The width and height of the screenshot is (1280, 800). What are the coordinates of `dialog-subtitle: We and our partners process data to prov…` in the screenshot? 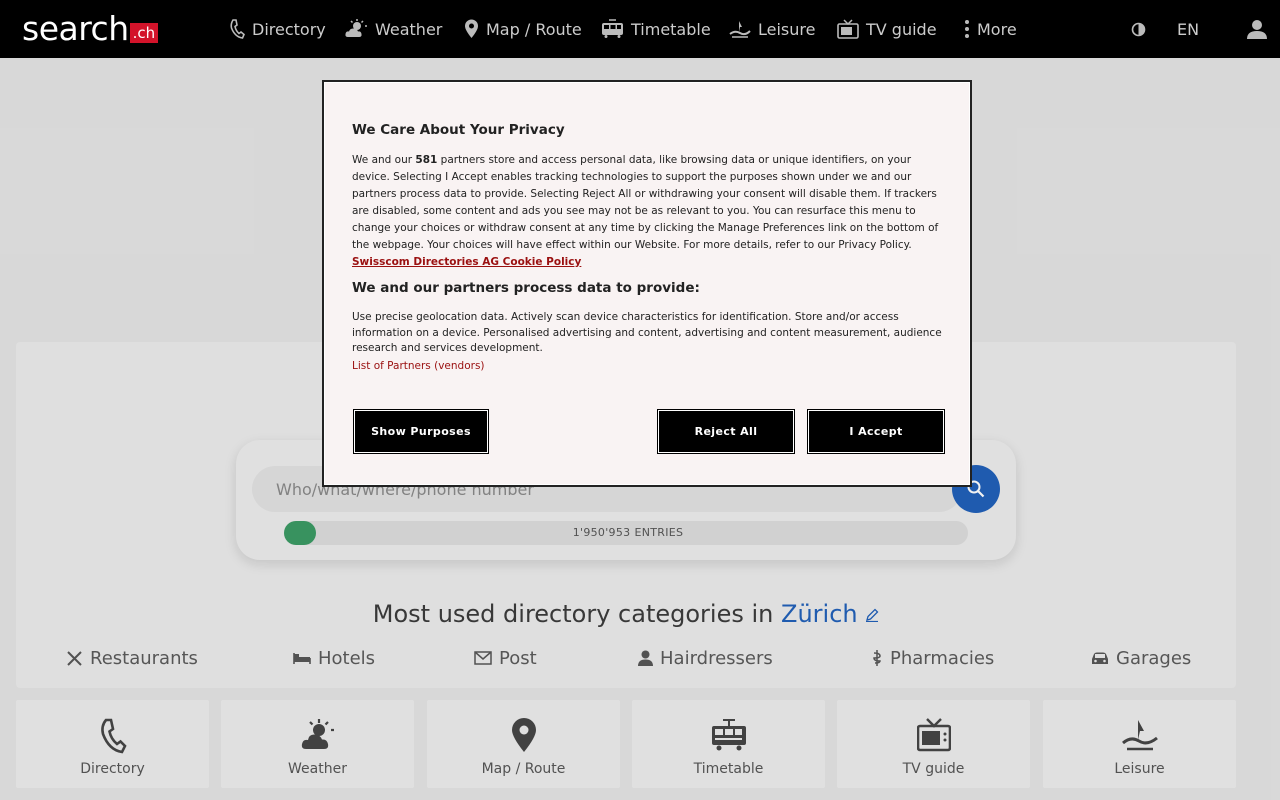 It's located at (526, 288).